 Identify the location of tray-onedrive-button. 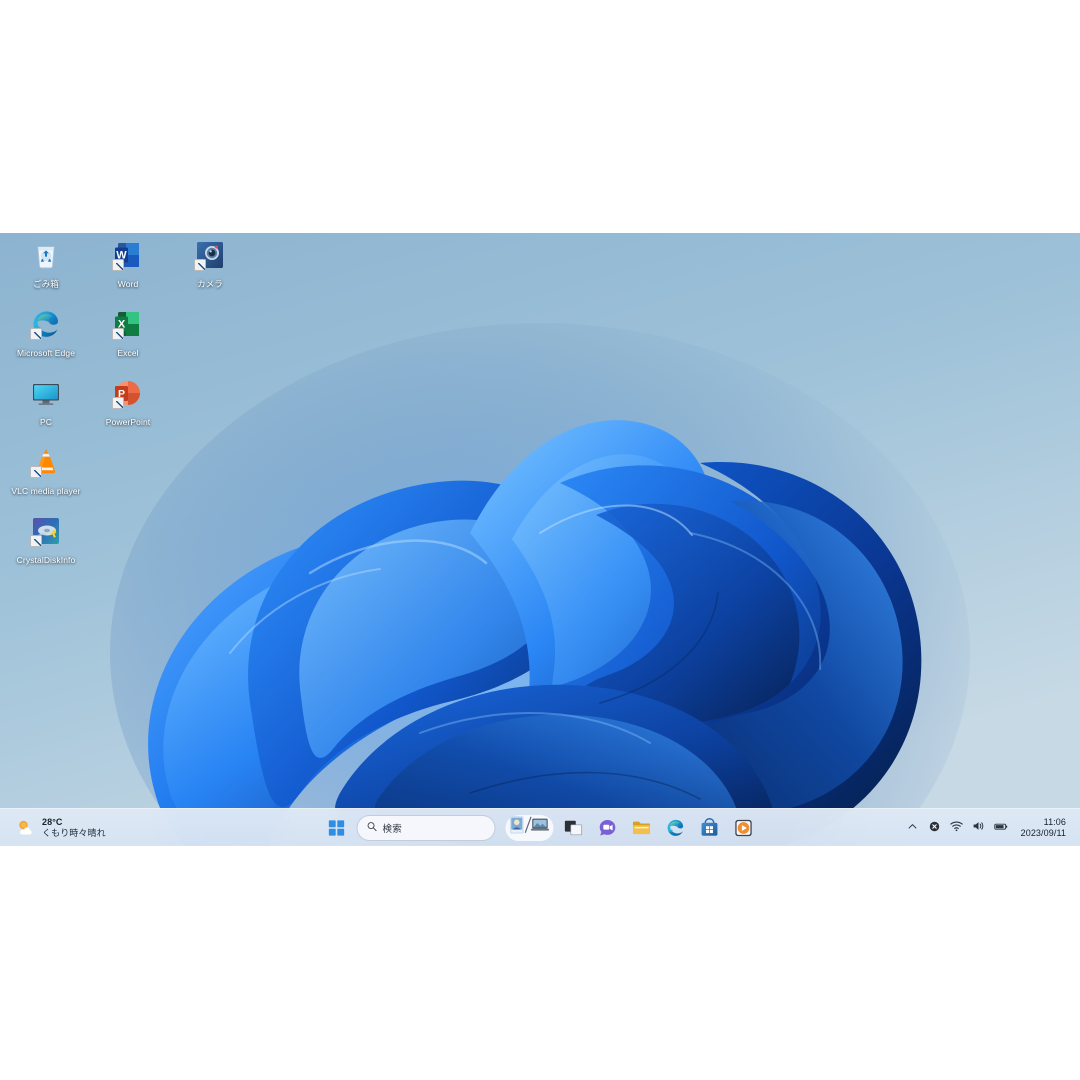
(935, 828).